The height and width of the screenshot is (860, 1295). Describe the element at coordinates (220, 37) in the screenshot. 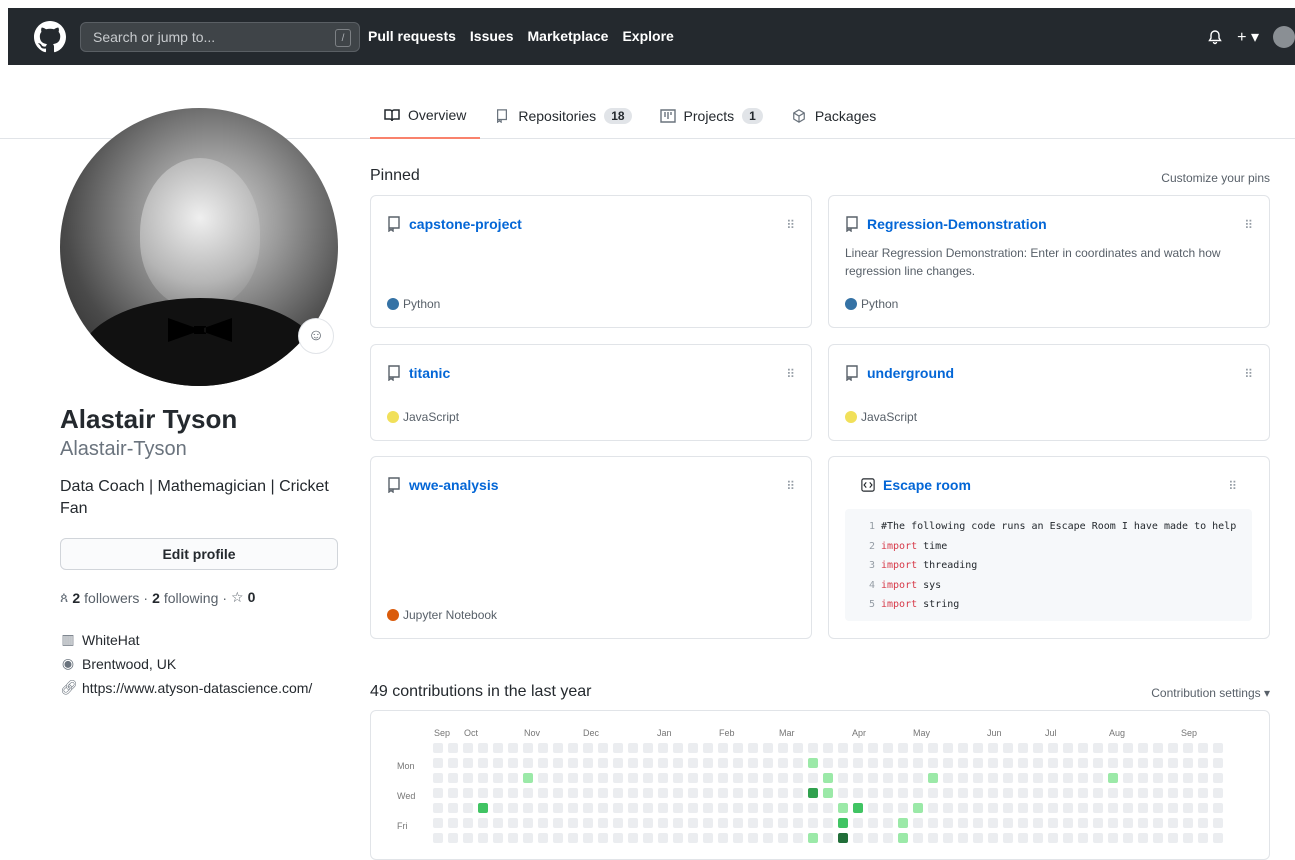

I see `search-input: Search or jump to... /` at that location.